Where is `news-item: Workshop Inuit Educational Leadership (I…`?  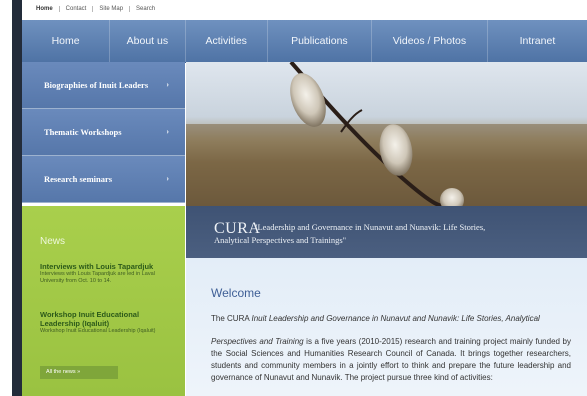 news-item: Workshop Inuit Educational Leadership (I… is located at coordinates (110, 322).